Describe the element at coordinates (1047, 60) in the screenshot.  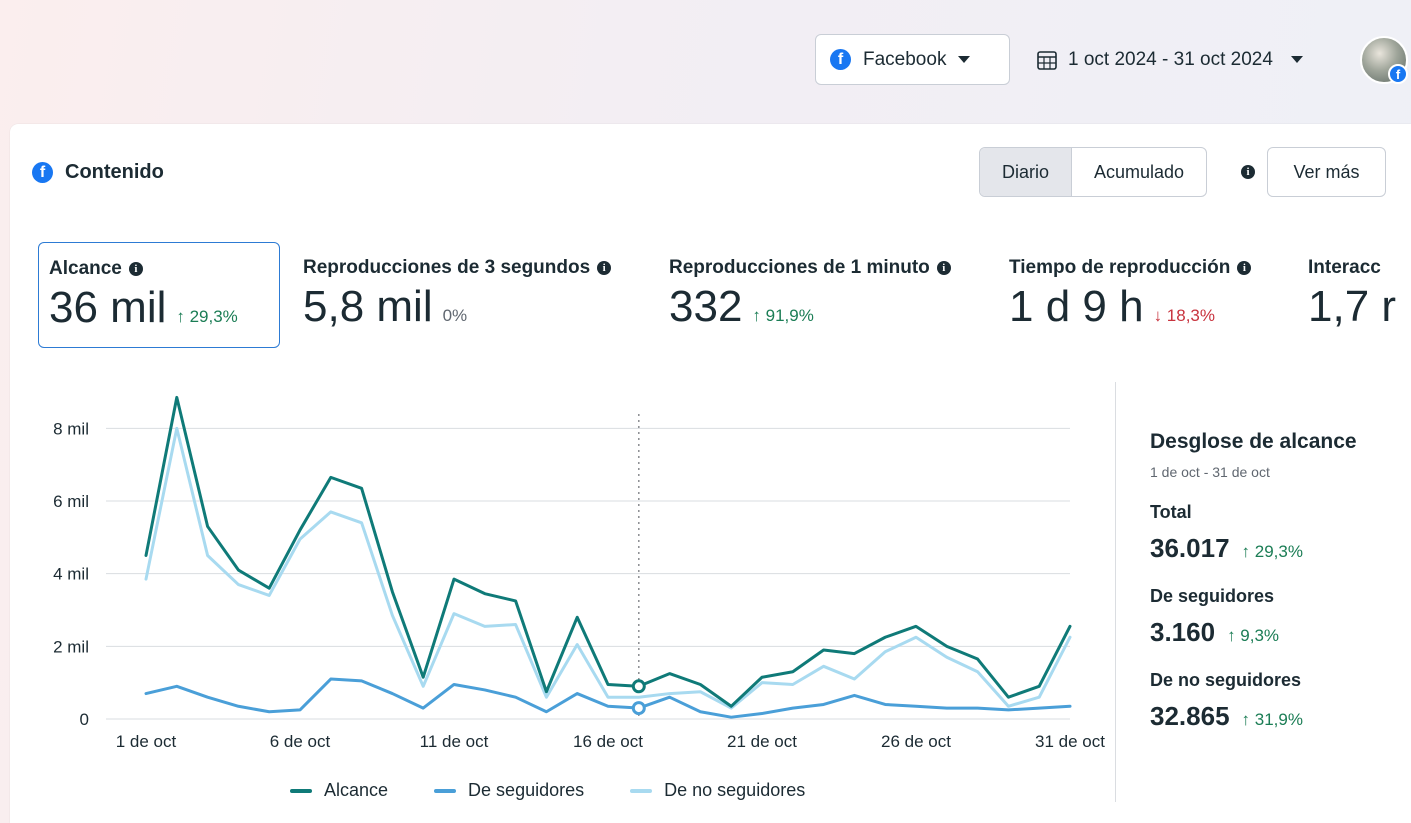
I see `calendar-icon` at that location.